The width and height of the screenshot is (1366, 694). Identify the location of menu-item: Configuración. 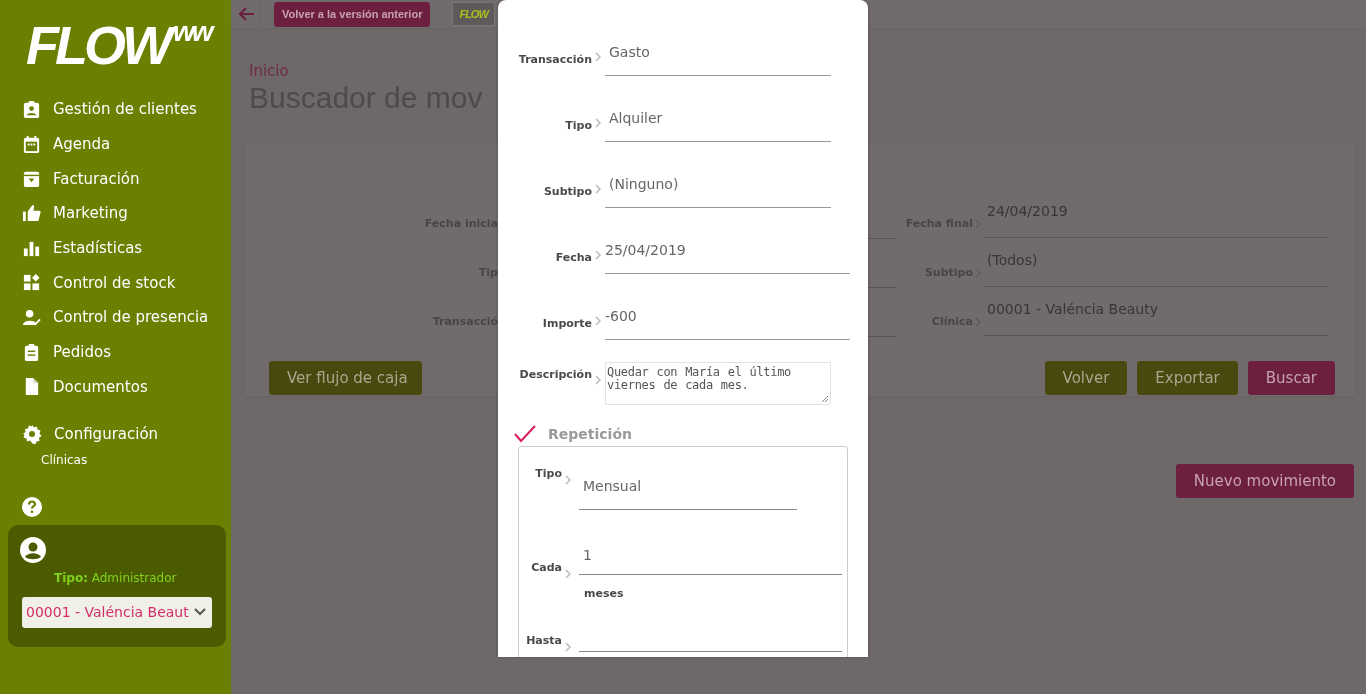
(115, 433).